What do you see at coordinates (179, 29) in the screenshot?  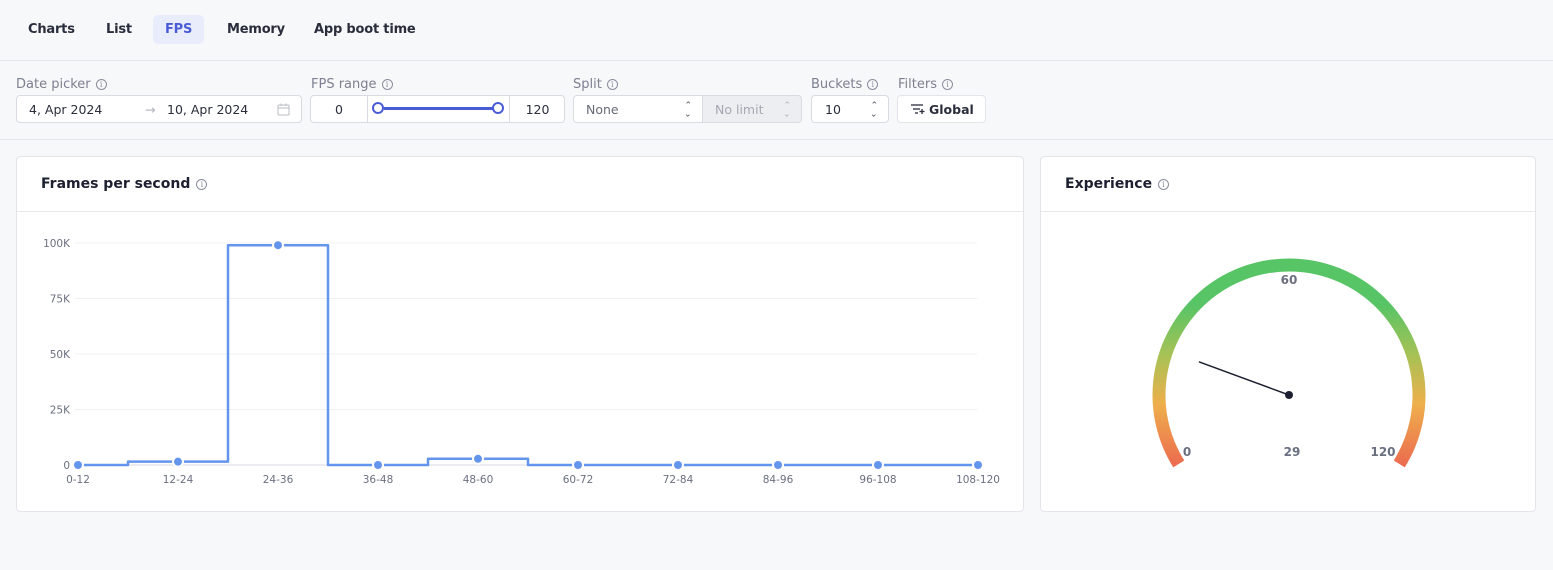 I see `tab-fps: FPS` at bounding box center [179, 29].